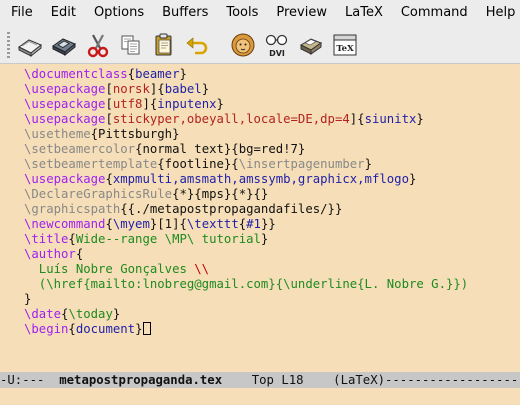 The height and width of the screenshot is (405, 520). I want to click on code-line: \documentclass{beamer}, so click(105, 74).